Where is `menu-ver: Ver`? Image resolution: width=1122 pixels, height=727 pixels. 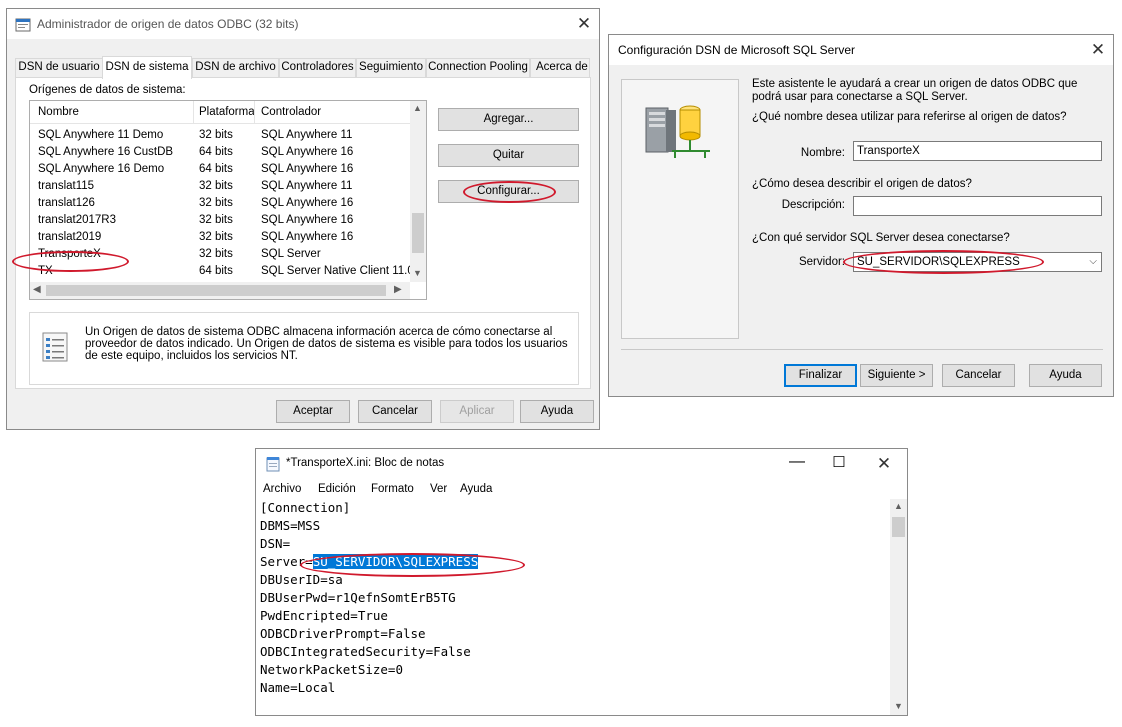
menu-ver: Ver is located at coordinates (438, 489).